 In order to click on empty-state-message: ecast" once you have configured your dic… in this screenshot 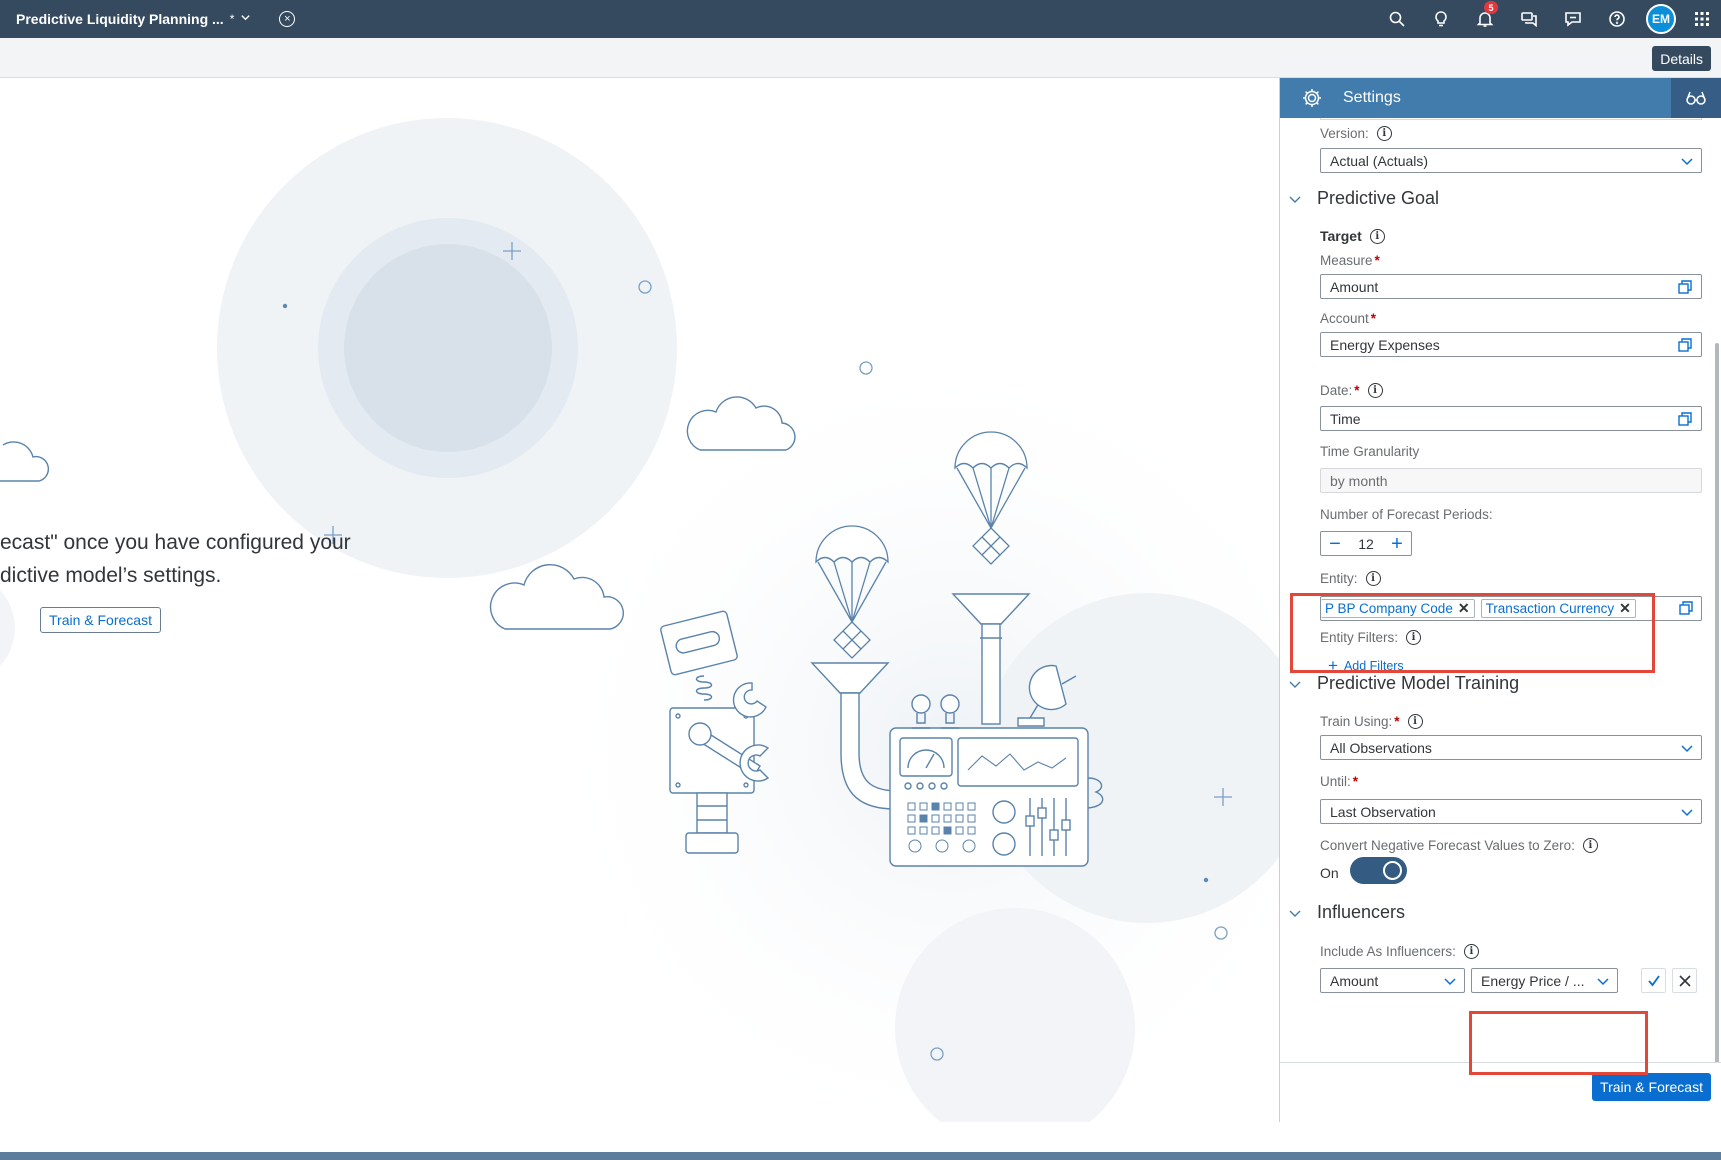, I will do `click(175, 559)`.